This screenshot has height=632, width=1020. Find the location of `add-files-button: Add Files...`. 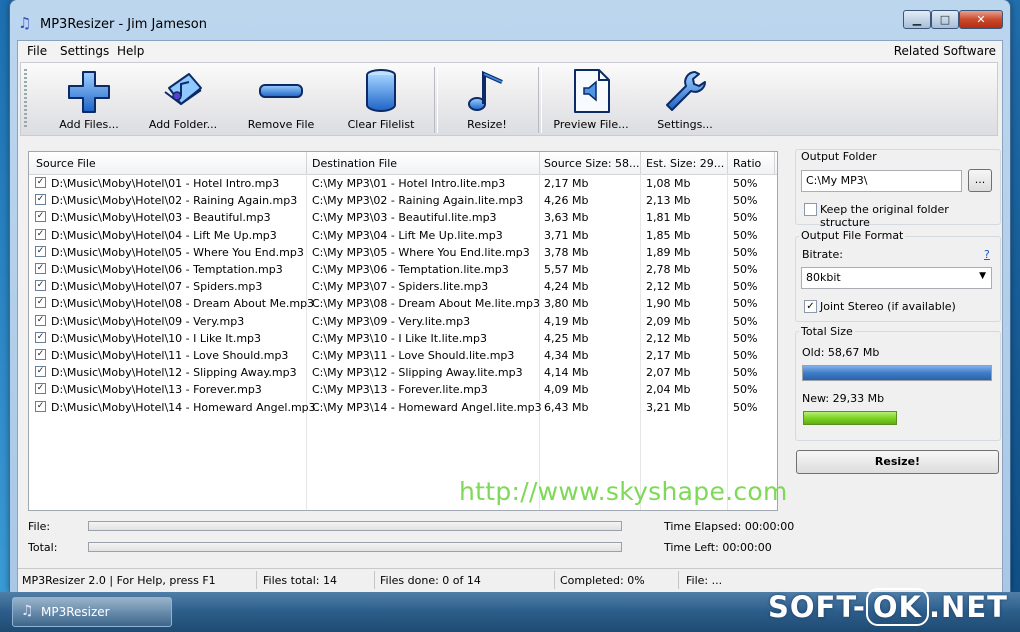

add-files-button: Add Files... is located at coordinates (89, 100).